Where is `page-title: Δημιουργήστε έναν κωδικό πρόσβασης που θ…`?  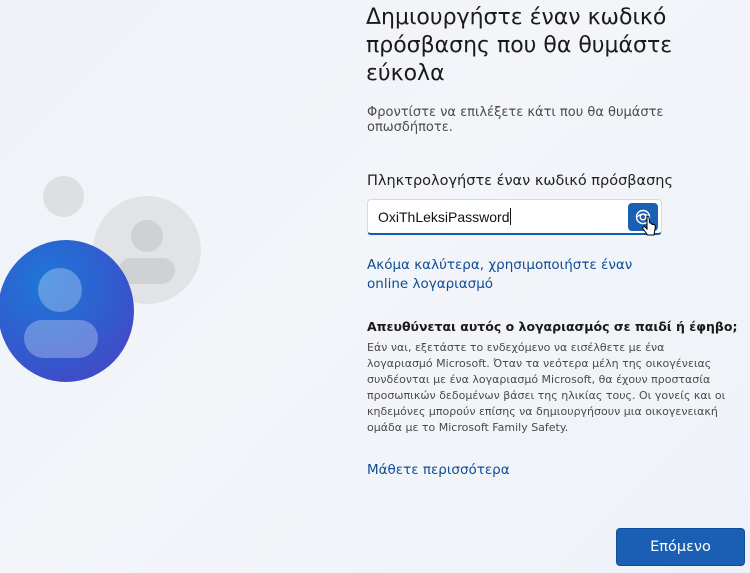
page-title: Δημιουργήστε έναν κωδικό πρόσβασης που θ… is located at coordinates (519, 45).